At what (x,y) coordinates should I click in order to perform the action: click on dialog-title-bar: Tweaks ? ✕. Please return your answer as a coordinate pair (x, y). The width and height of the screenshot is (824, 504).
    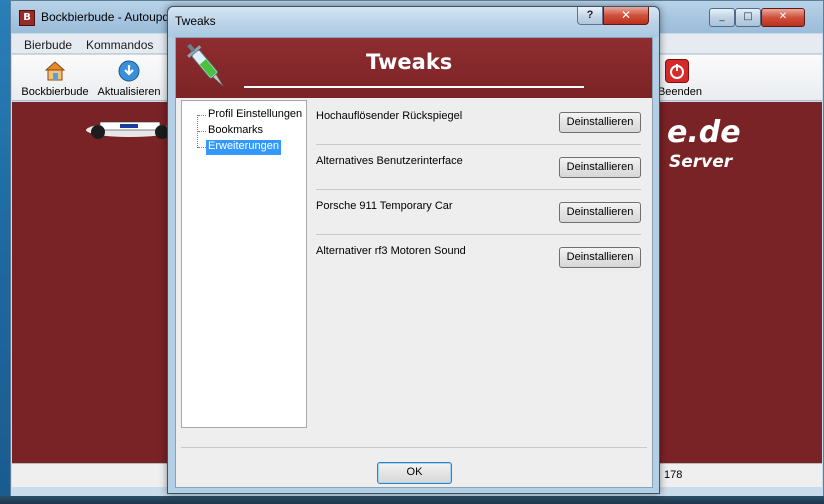
    Looking at the image, I should click on (413, 22).